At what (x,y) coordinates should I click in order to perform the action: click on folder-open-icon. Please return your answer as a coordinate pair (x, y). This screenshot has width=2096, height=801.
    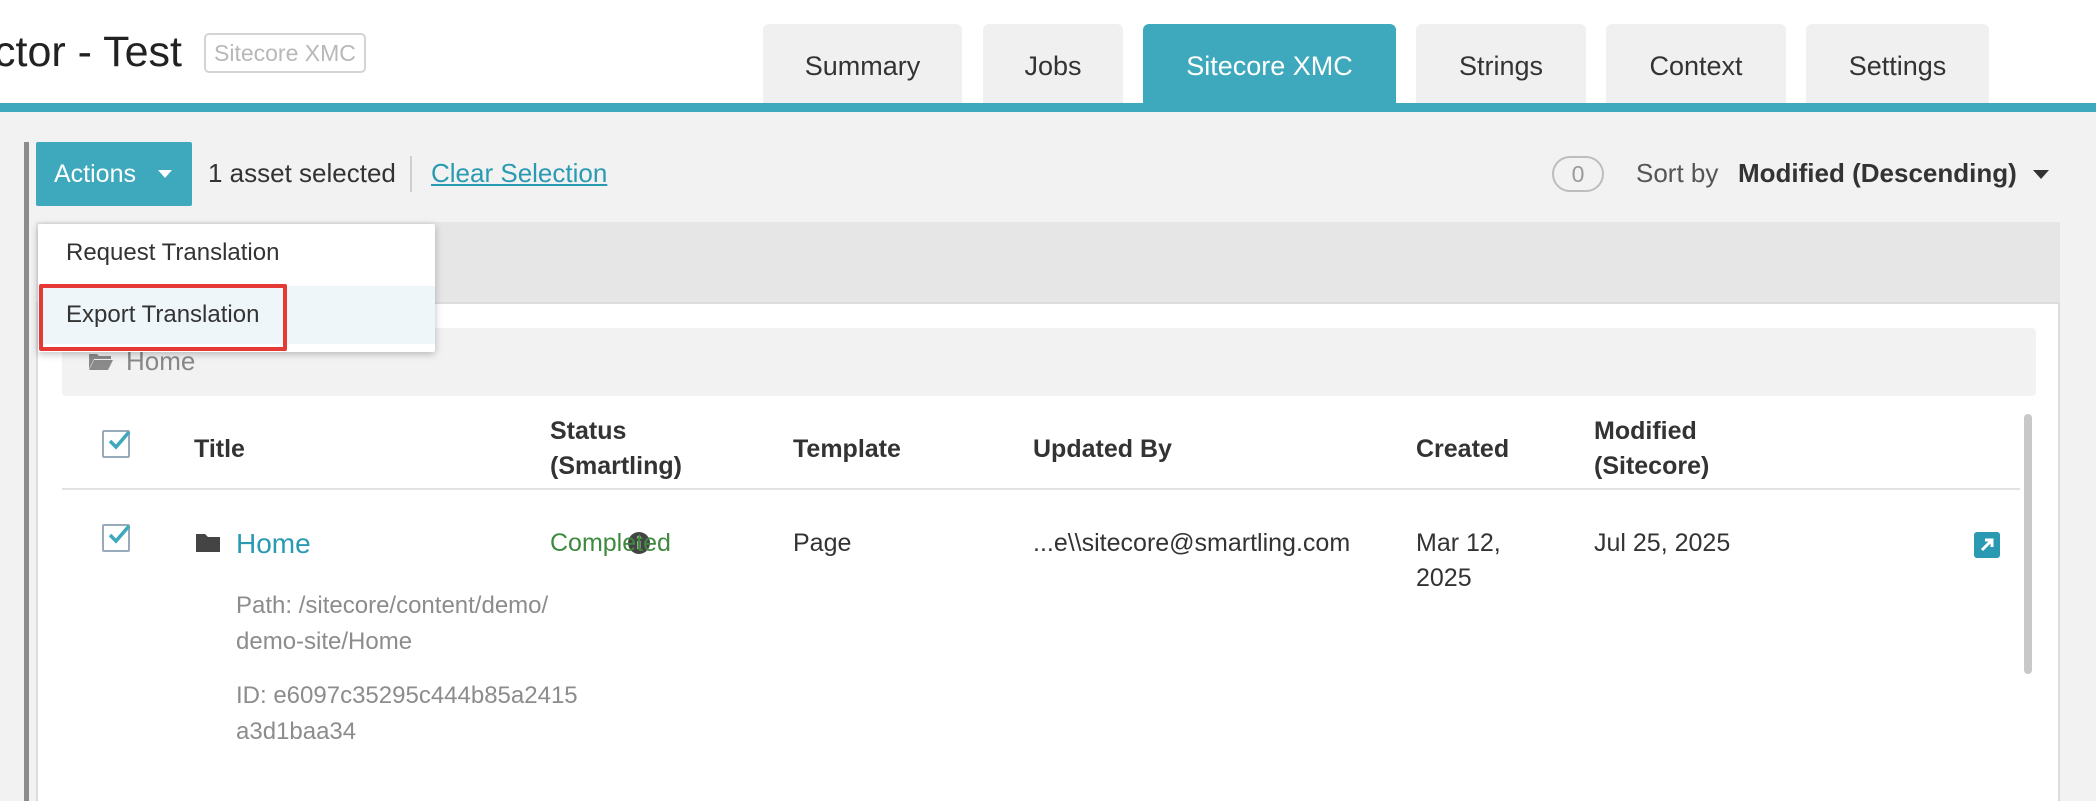
    Looking at the image, I should click on (101, 362).